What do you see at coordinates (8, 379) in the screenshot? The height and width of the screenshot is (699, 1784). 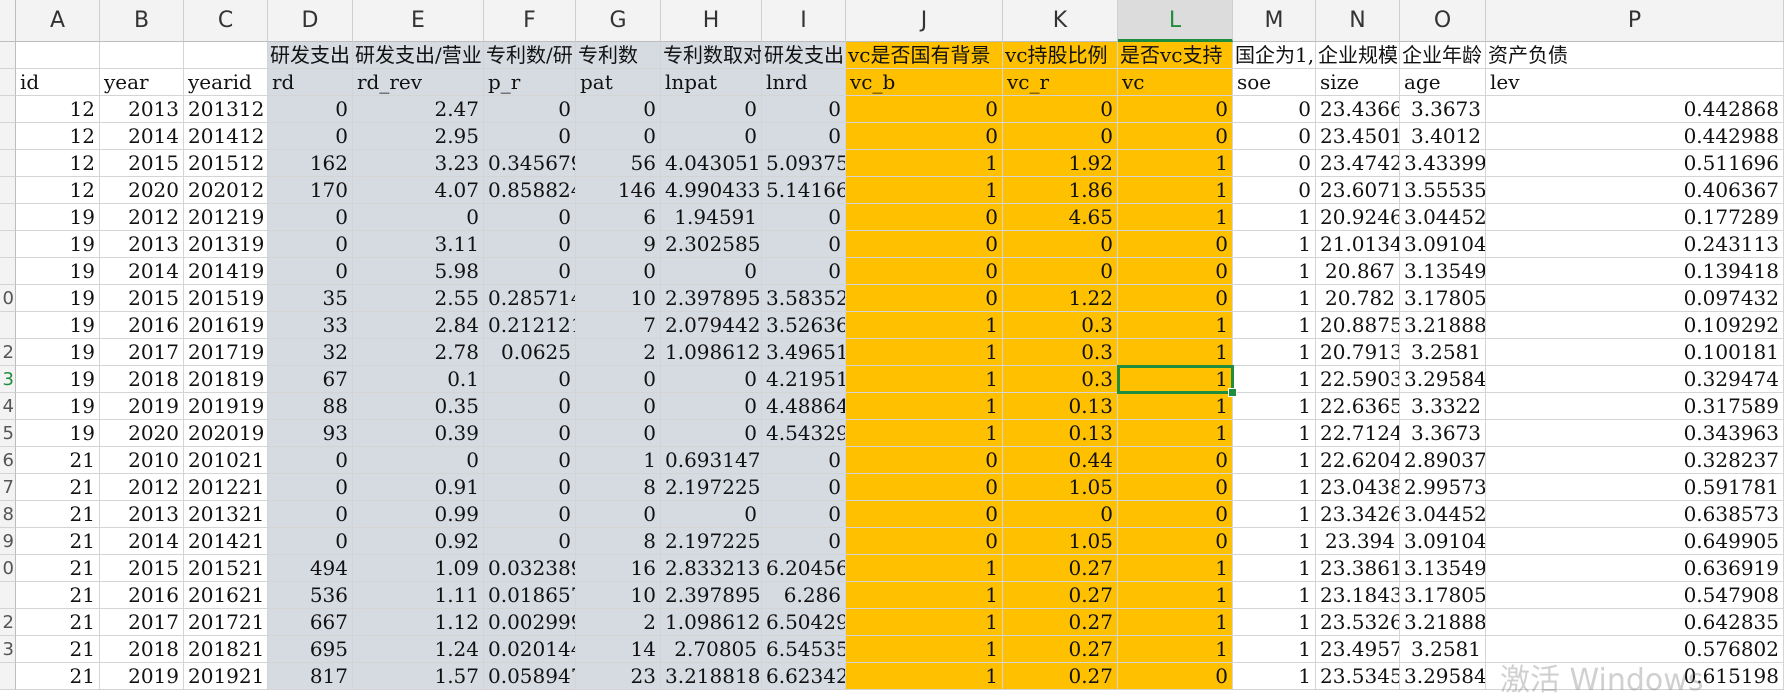 I see `row-header: 3` at bounding box center [8, 379].